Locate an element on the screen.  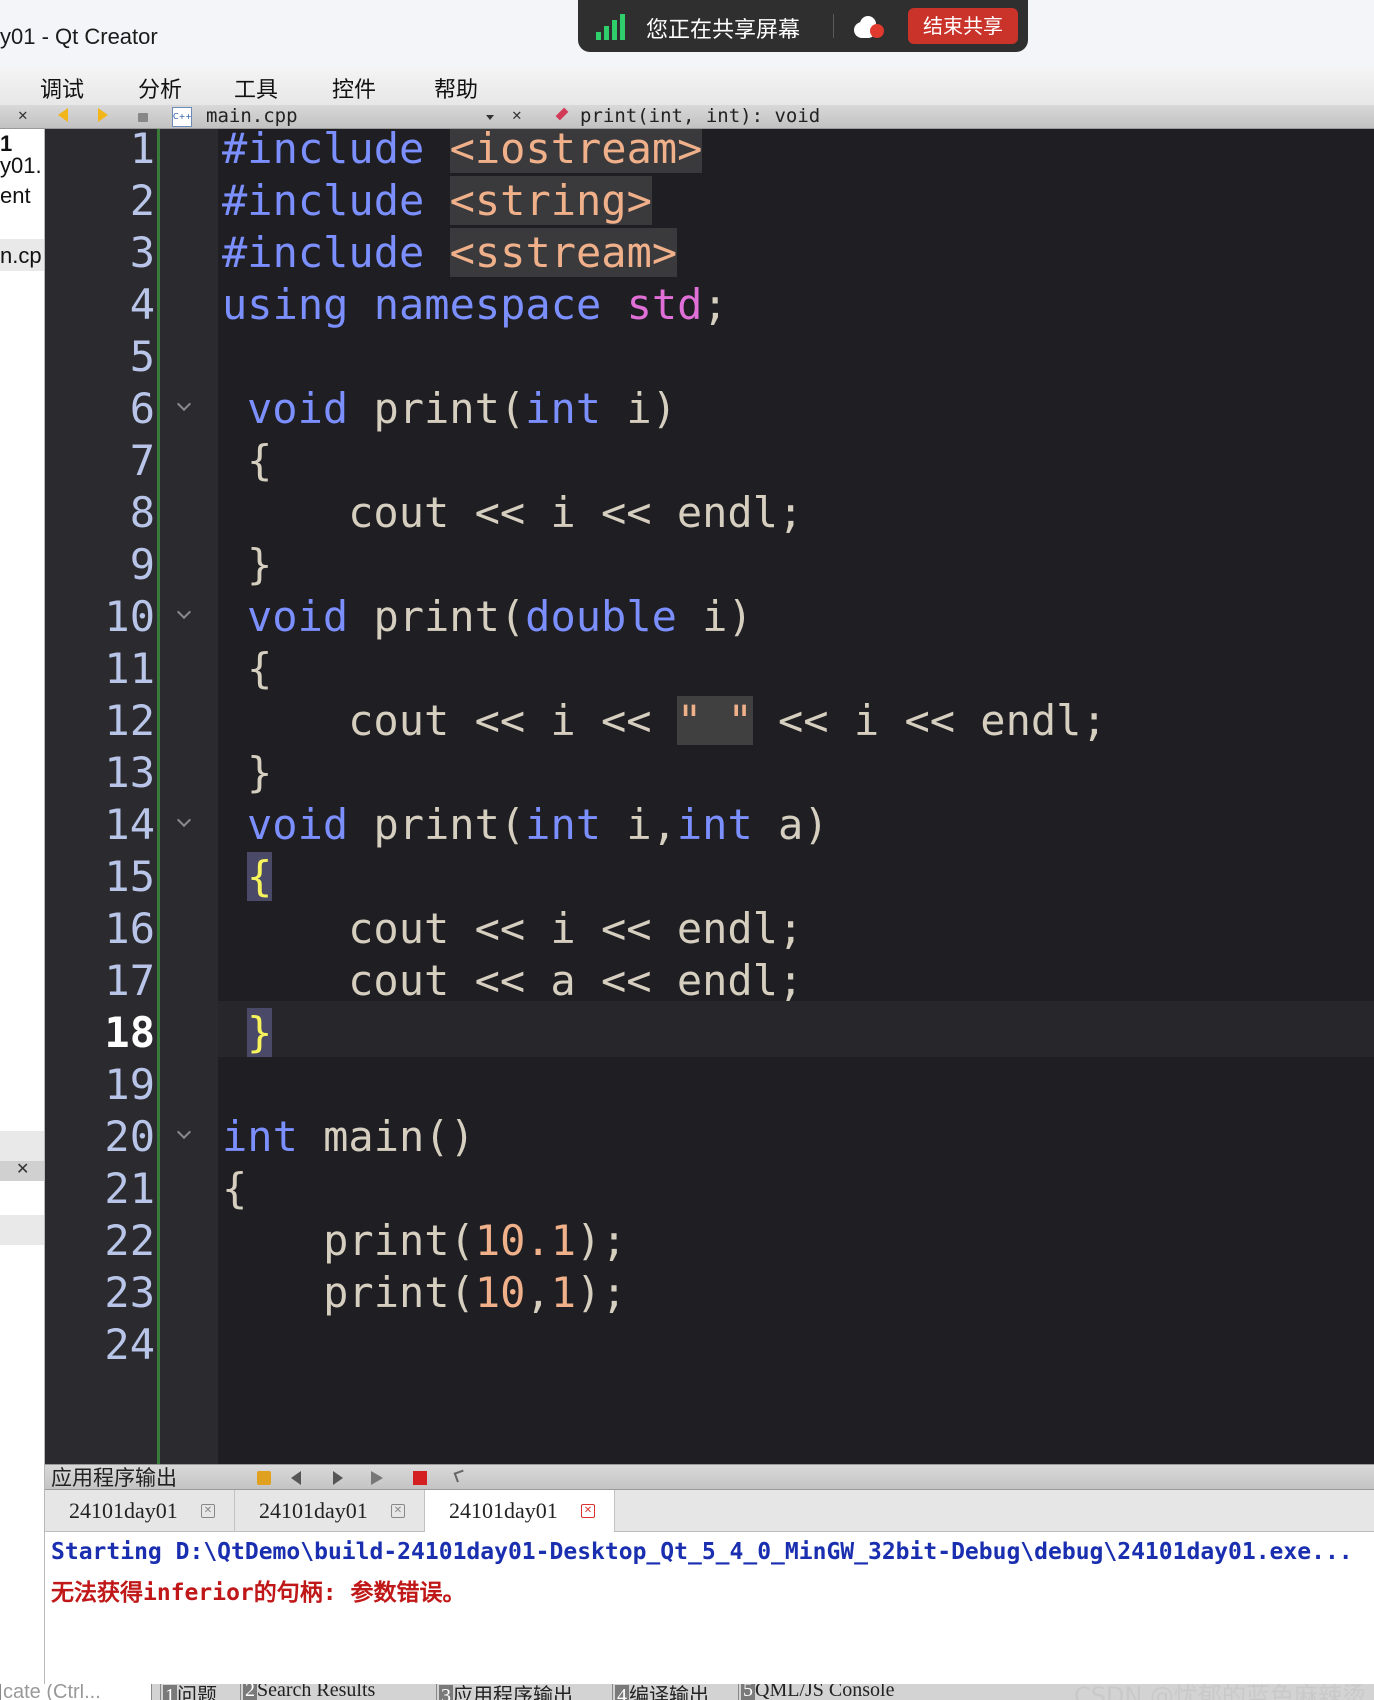
line-number: 24 is located at coordinates (129, 1344).